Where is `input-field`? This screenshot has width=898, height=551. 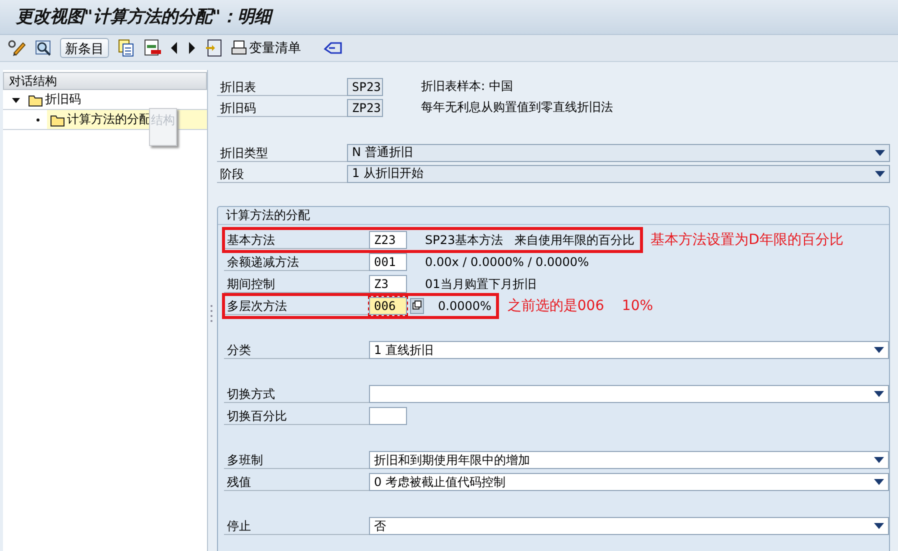 input-field is located at coordinates (388, 416).